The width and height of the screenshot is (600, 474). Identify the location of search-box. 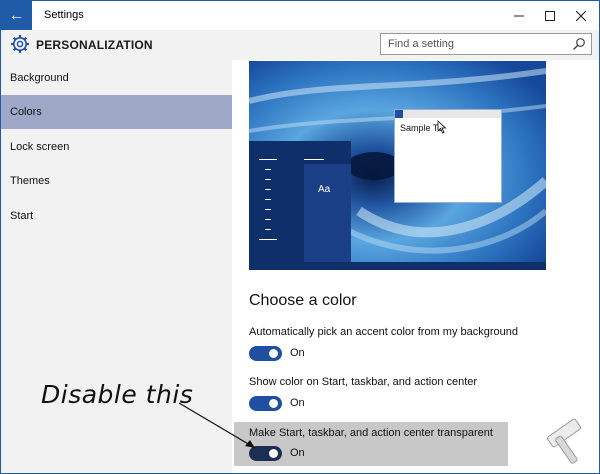
(486, 44).